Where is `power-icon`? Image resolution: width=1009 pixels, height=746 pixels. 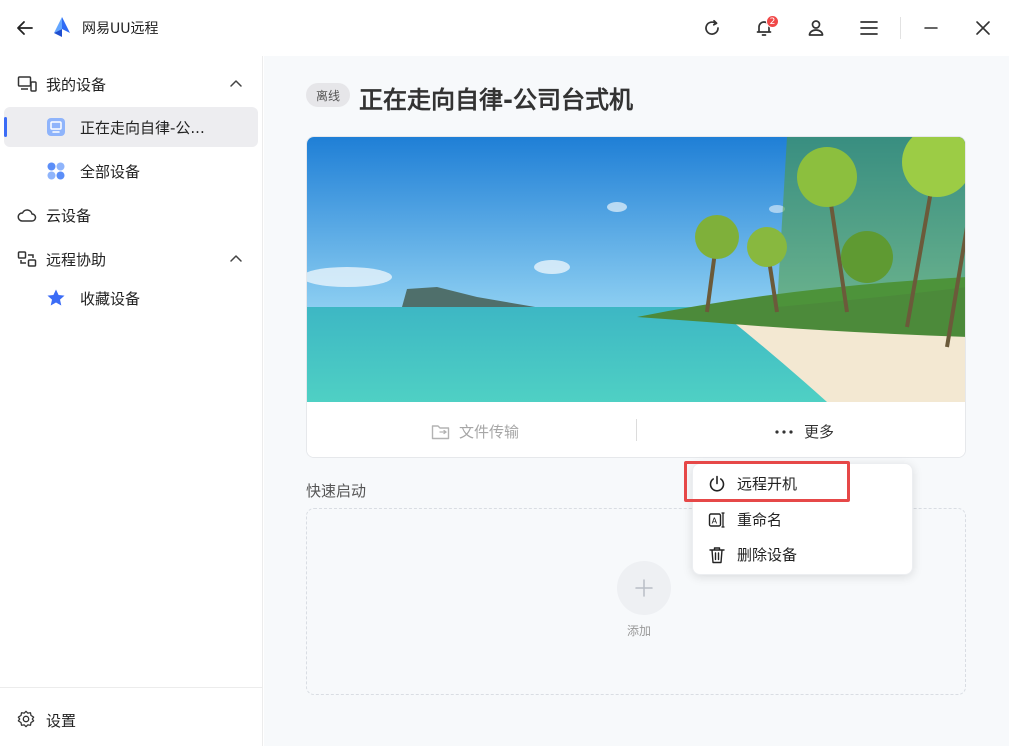
power-icon is located at coordinates (717, 483).